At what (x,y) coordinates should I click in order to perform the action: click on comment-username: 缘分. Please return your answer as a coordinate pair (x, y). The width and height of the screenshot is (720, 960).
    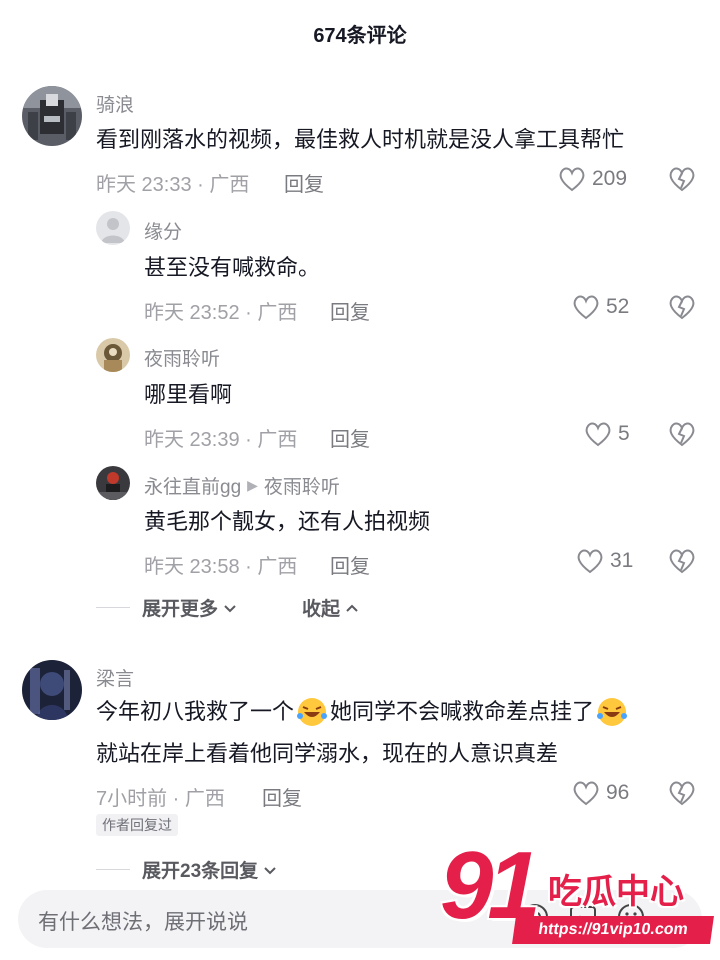
    Looking at the image, I should click on (163, 230).